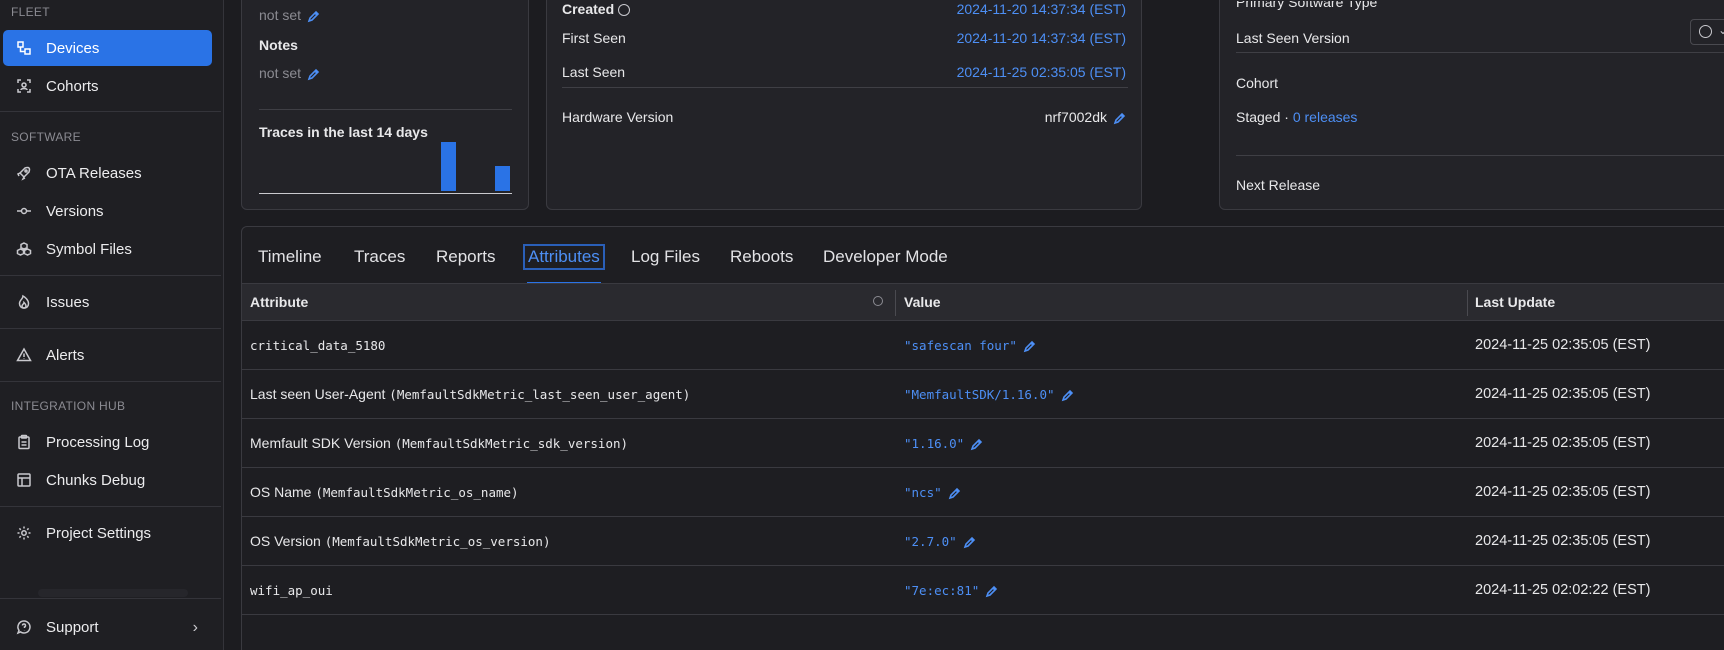 The width and height of the screenshot is (1724, 650). What do you see at coordinates (983, 302) in the screenshot?
I see `table-header: Attribute Value Last Update` at bounding box center [983, 302].